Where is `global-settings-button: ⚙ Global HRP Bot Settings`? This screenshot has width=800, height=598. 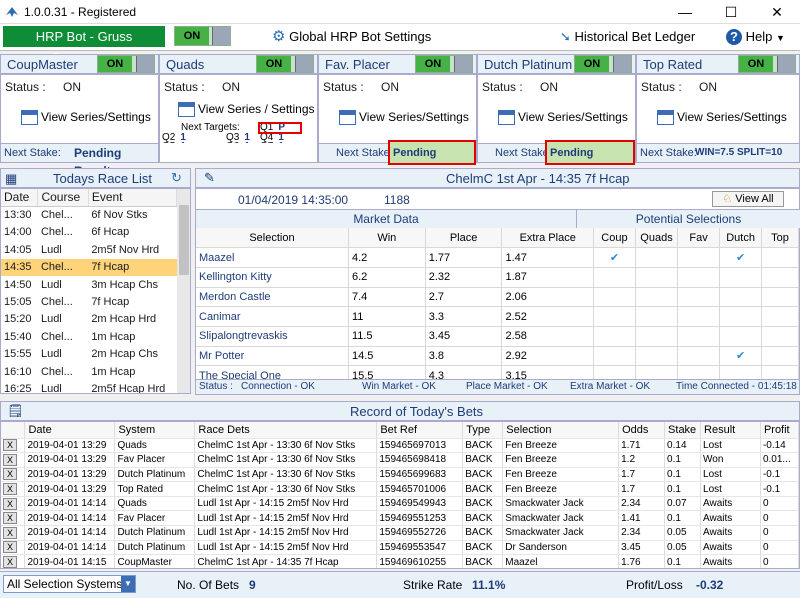 global-settings-button: ⚙ Global HRP Bot Settings is located at coordinates (351, 37).